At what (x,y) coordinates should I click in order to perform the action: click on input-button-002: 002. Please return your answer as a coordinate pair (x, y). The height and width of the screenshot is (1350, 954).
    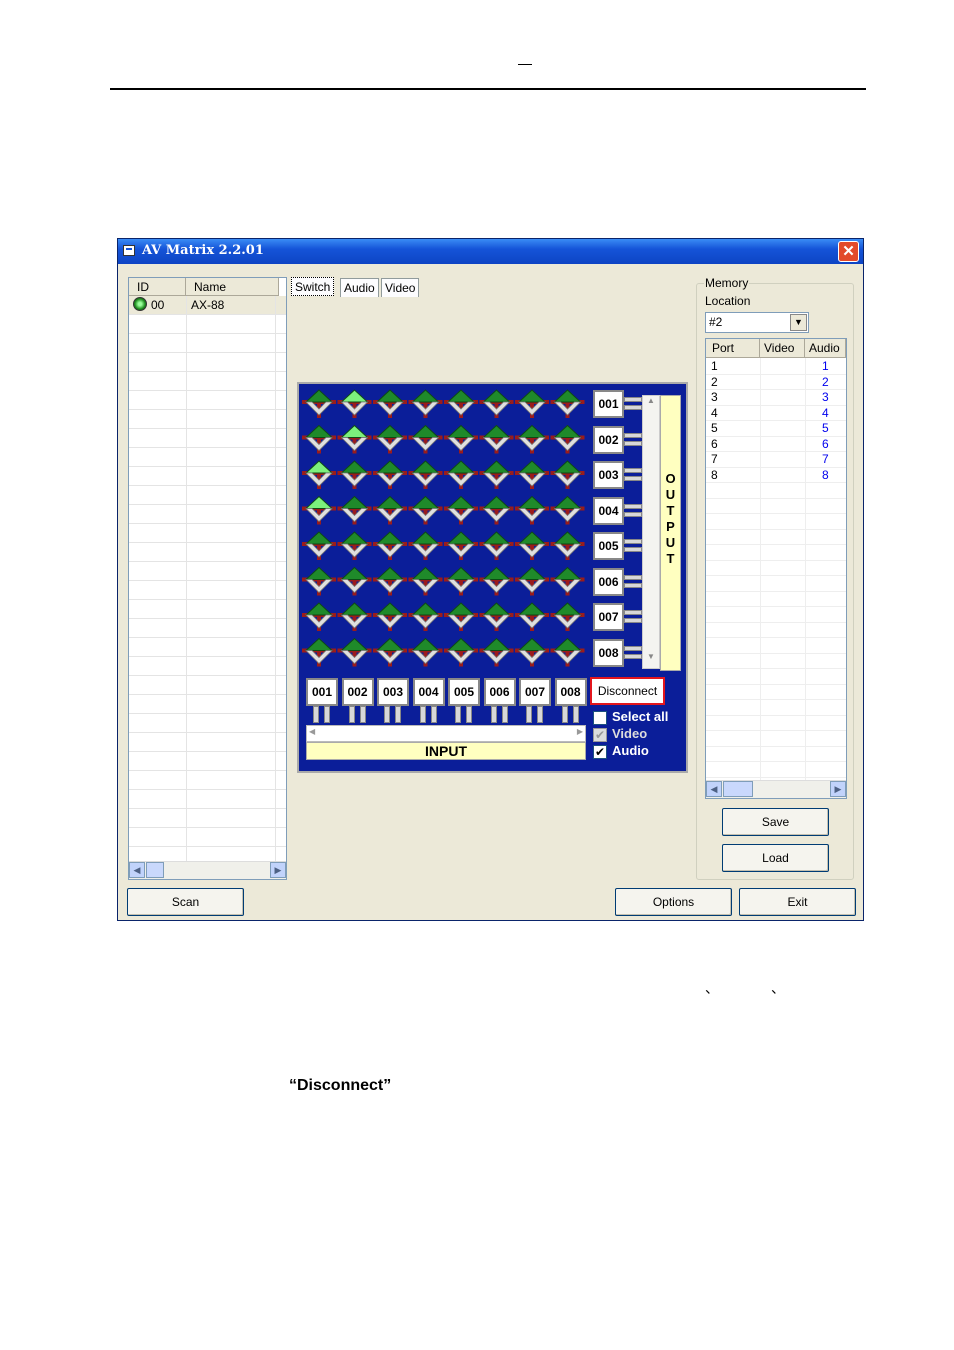
    Looking at the image, I should click on (357, 692).